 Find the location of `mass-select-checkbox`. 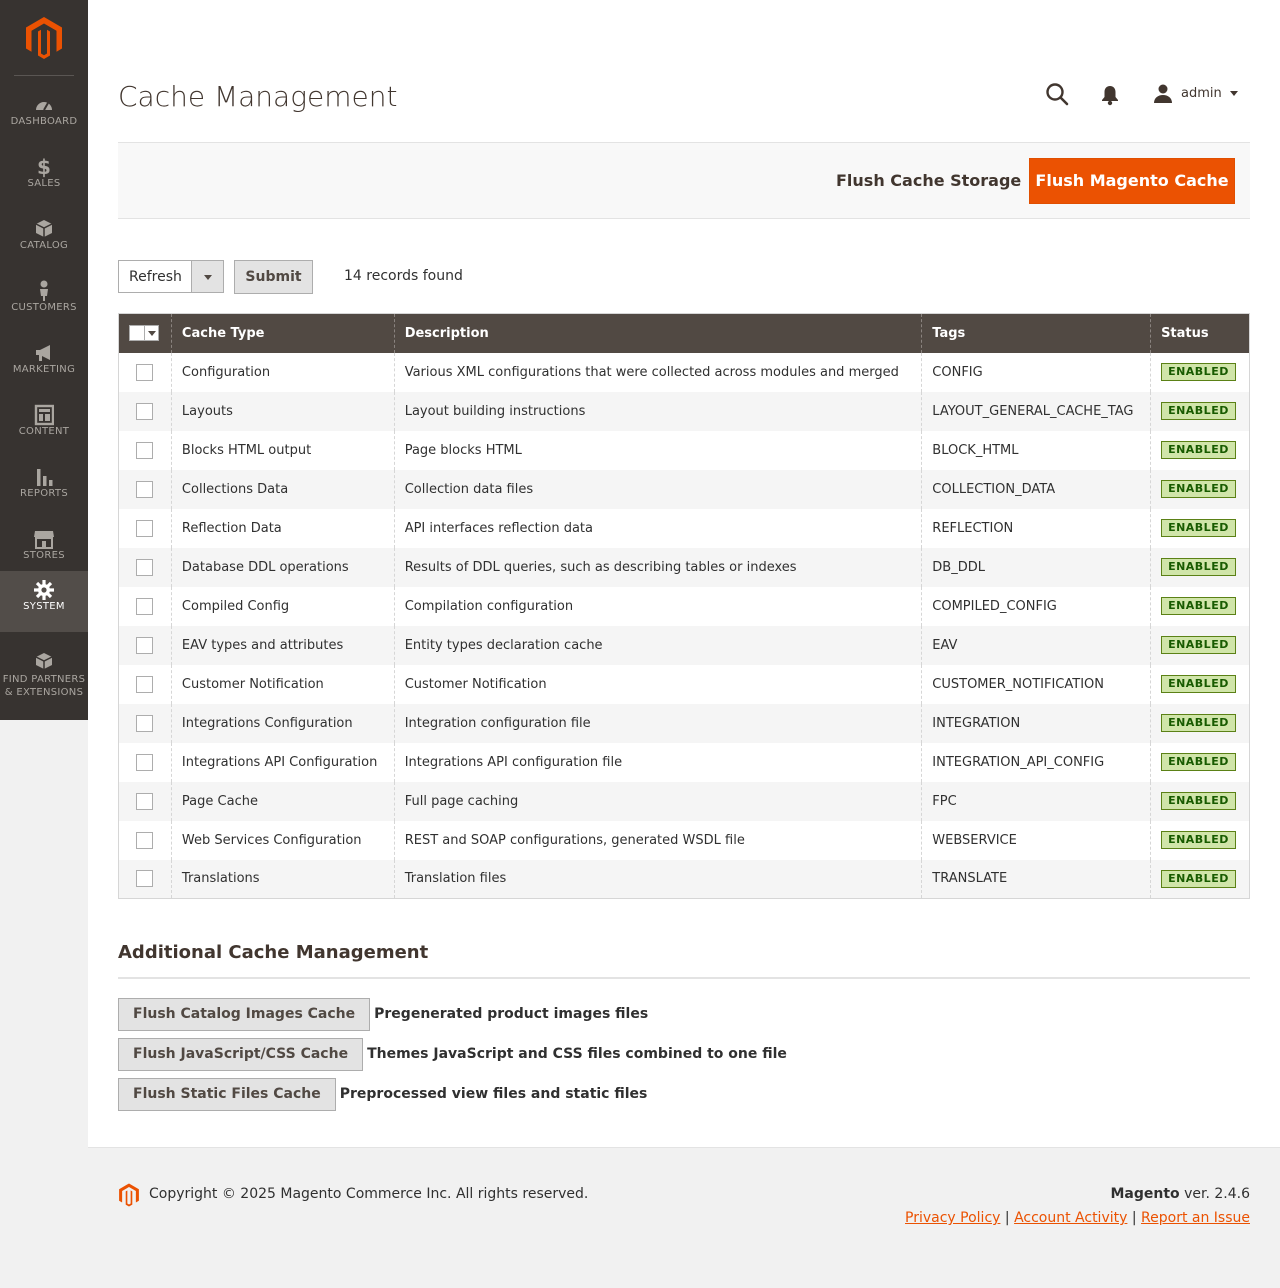

mass-select-checkbox is located at coordinates (144, 333).